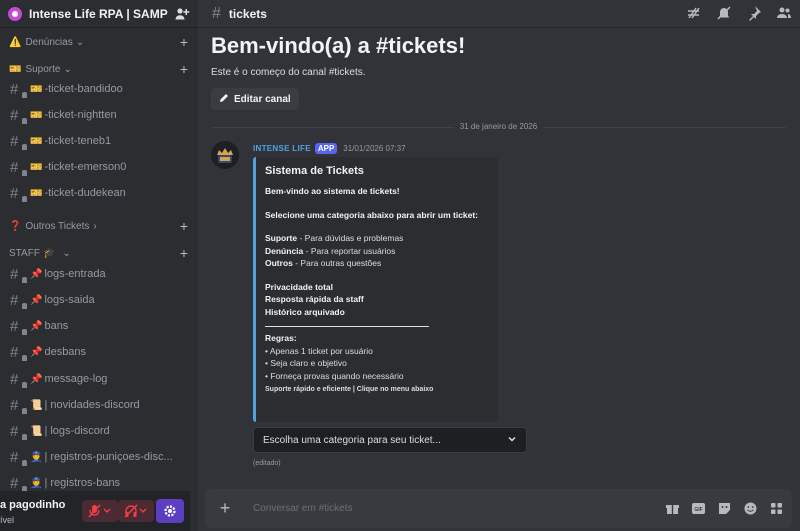 The image size is (800, 531). What do you see at coordinates (83, 89) in the screenshot?
I see `channel-label: -ticket-bandidoo` at bounding box center [83, 89].